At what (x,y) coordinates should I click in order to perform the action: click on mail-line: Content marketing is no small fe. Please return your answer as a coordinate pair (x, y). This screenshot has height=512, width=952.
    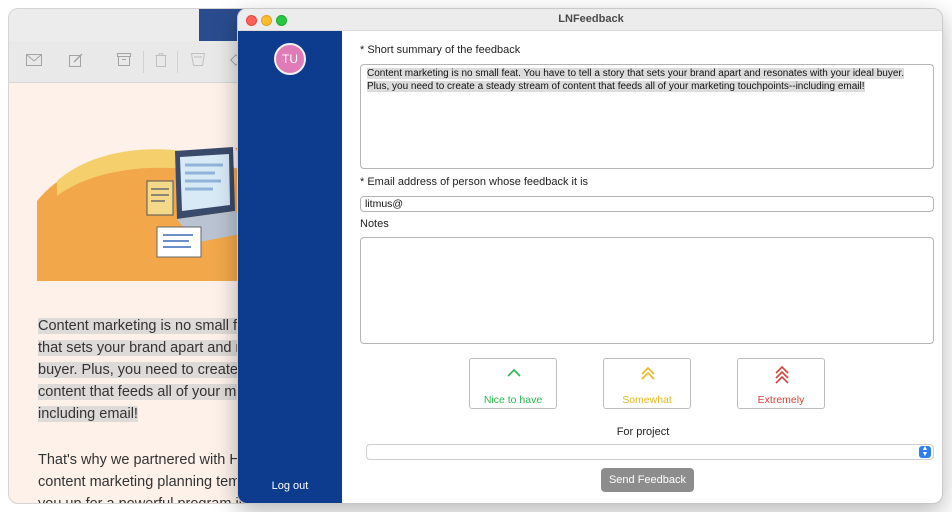
    Looking at the image, I should click on (142, 326).